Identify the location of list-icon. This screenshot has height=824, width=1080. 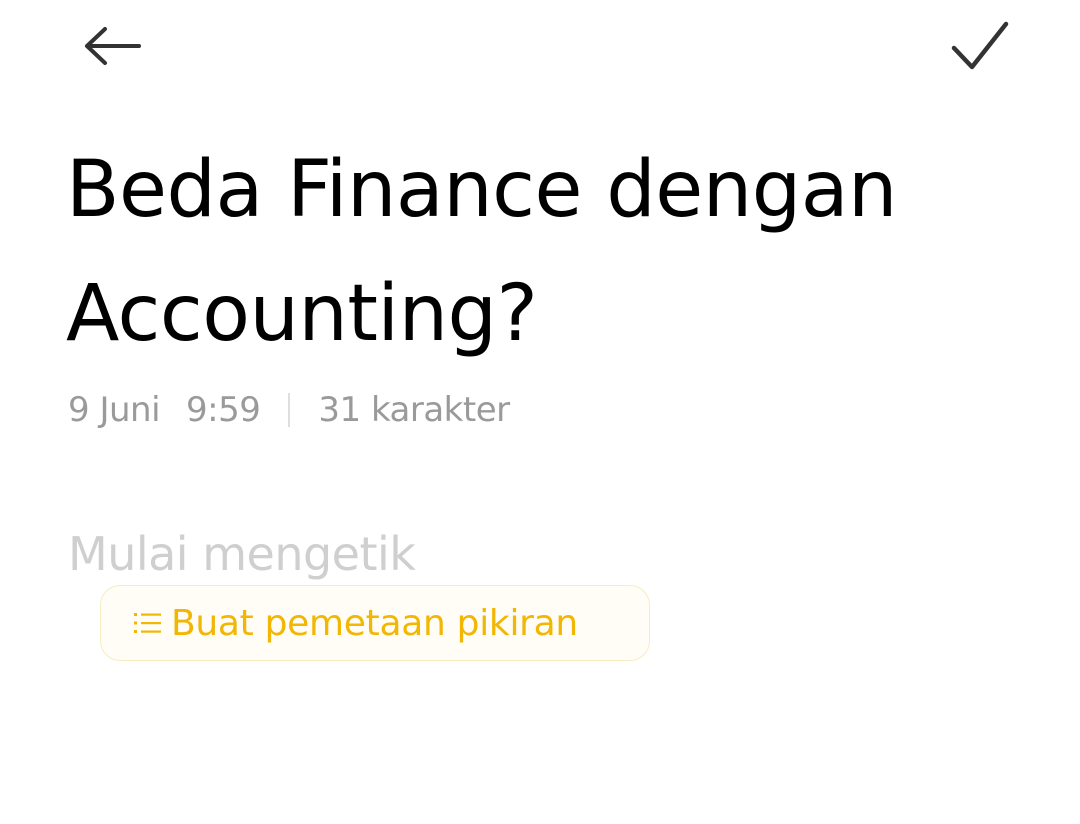
(148, 623).